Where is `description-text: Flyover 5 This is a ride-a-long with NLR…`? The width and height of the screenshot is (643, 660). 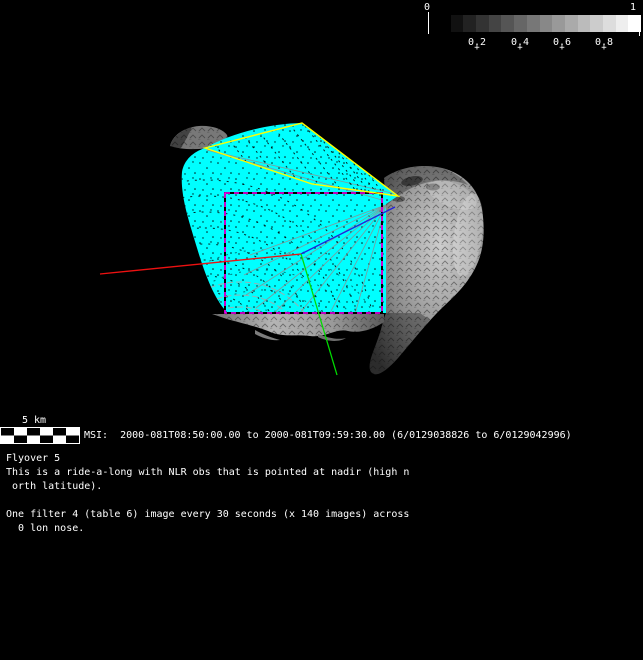 description-text: Flyover 5 This is a ride-a-long with NLR… is located at coordinates (208, 493).